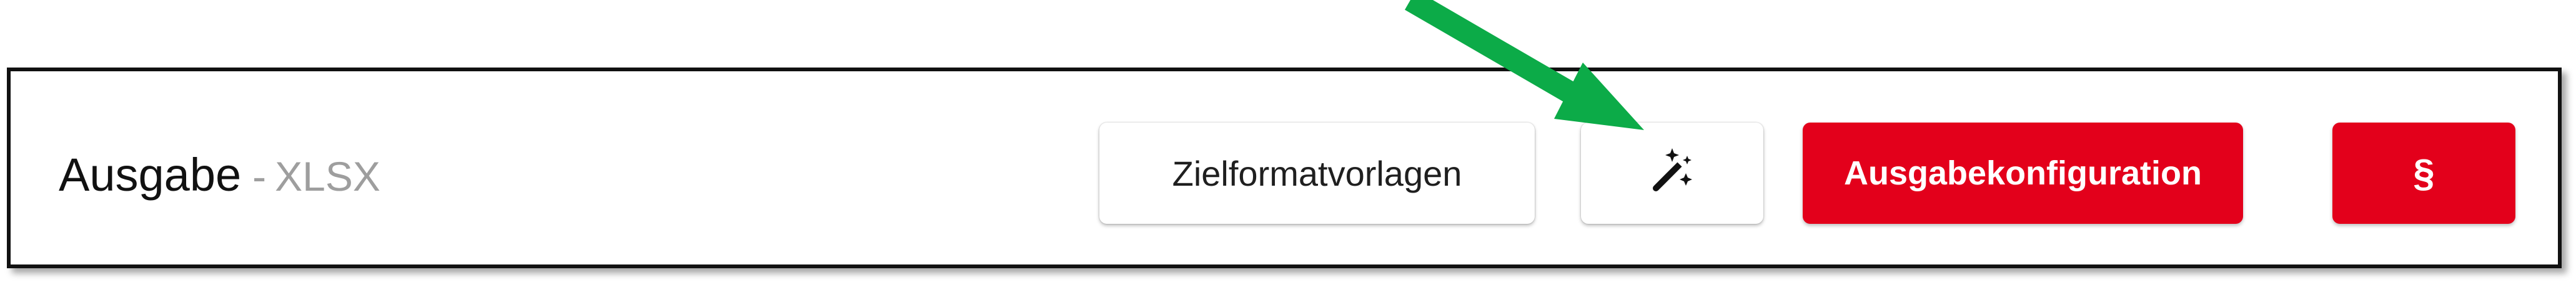 The image size is (2576, 287). I want to click on output-configuration-button: Ausgabekonfiguration, so click(2023, 173).